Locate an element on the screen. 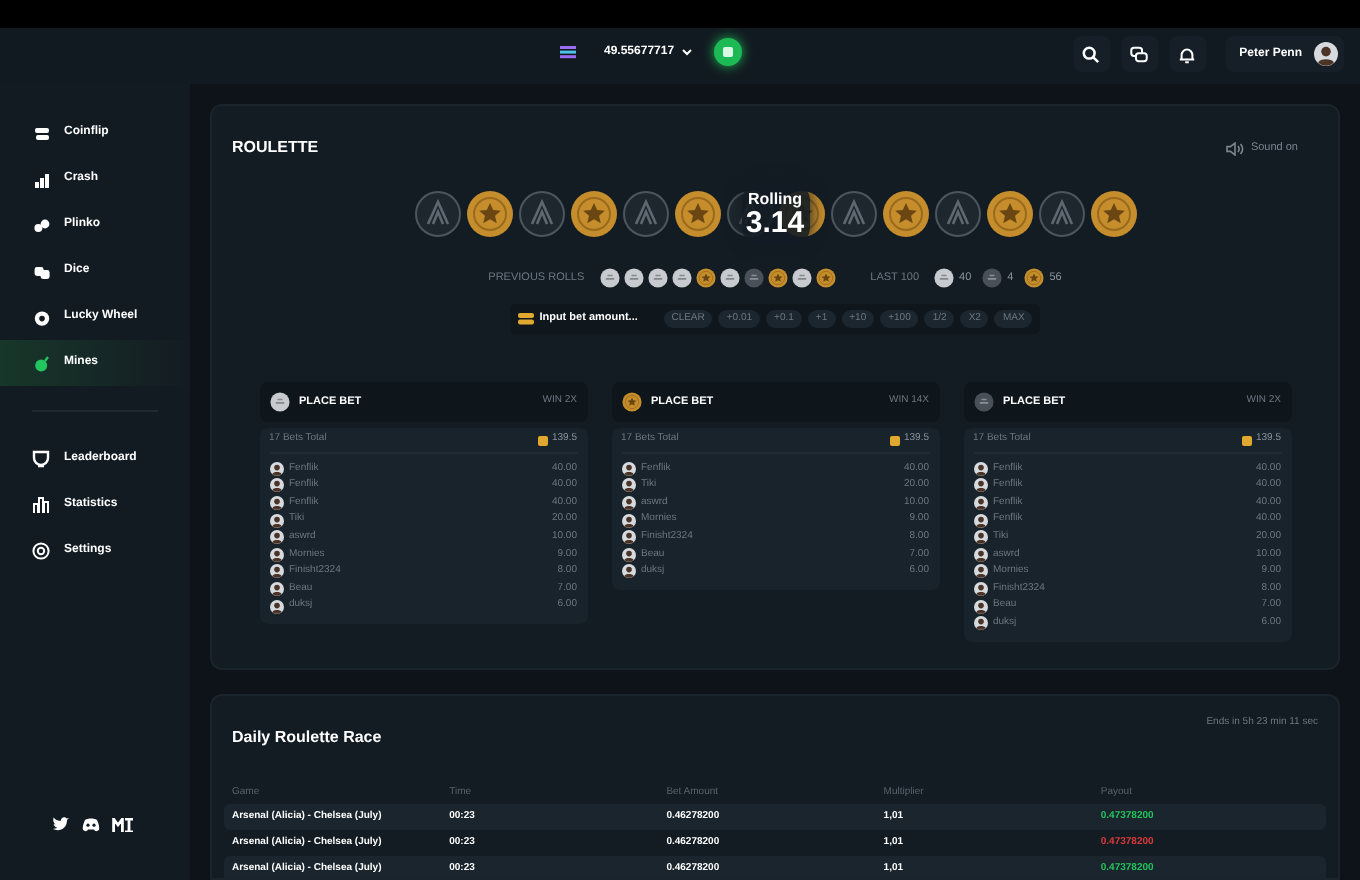  coins-icon is located at coordinates (42, 133).